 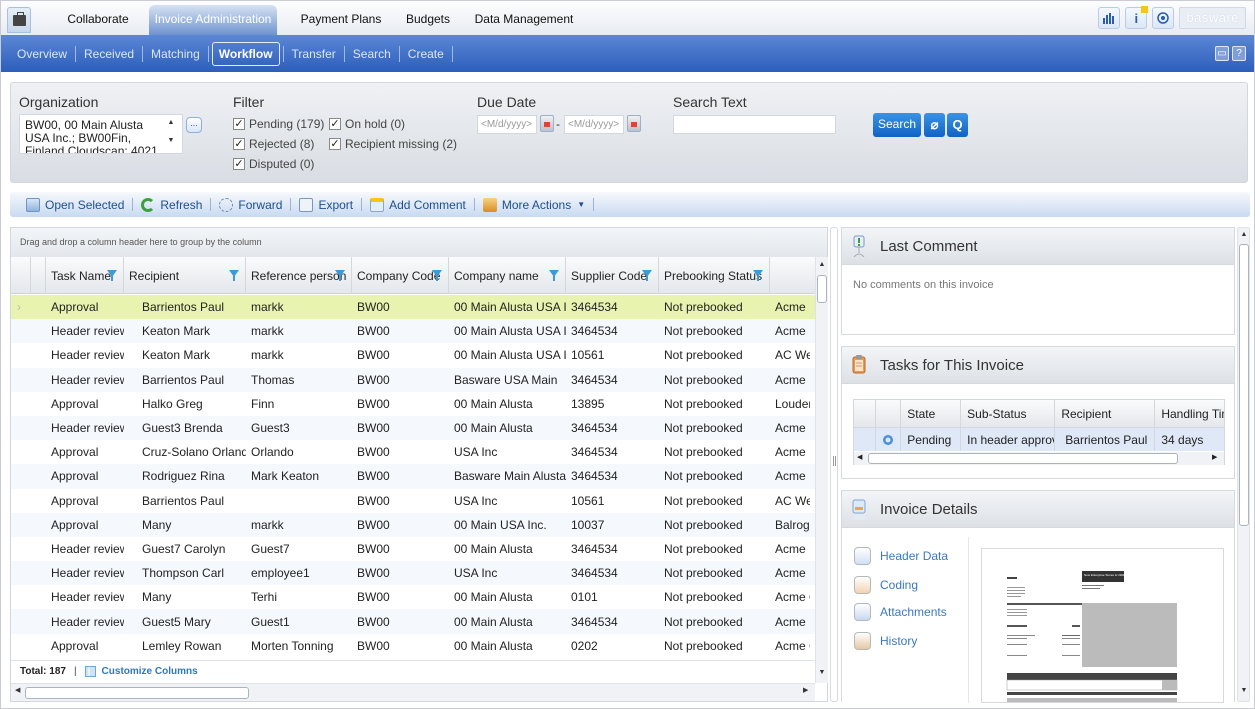 I want to click on attachments-link: Attachments, so click(x=900, y=612).